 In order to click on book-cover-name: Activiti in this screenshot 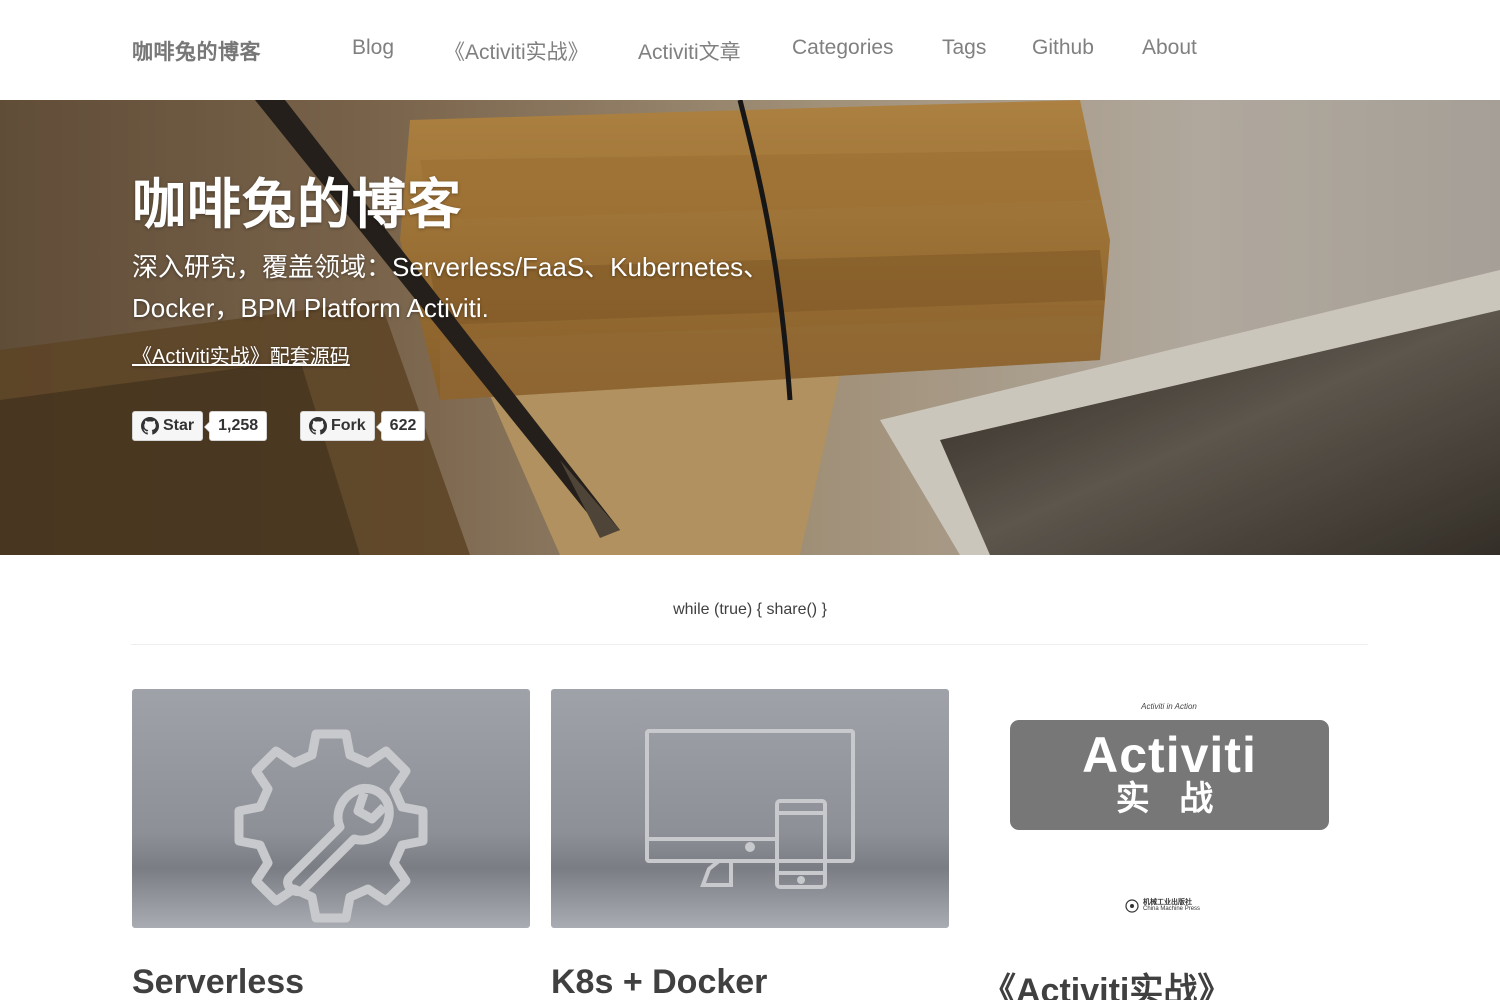, I will do `click(1169, 755)`.